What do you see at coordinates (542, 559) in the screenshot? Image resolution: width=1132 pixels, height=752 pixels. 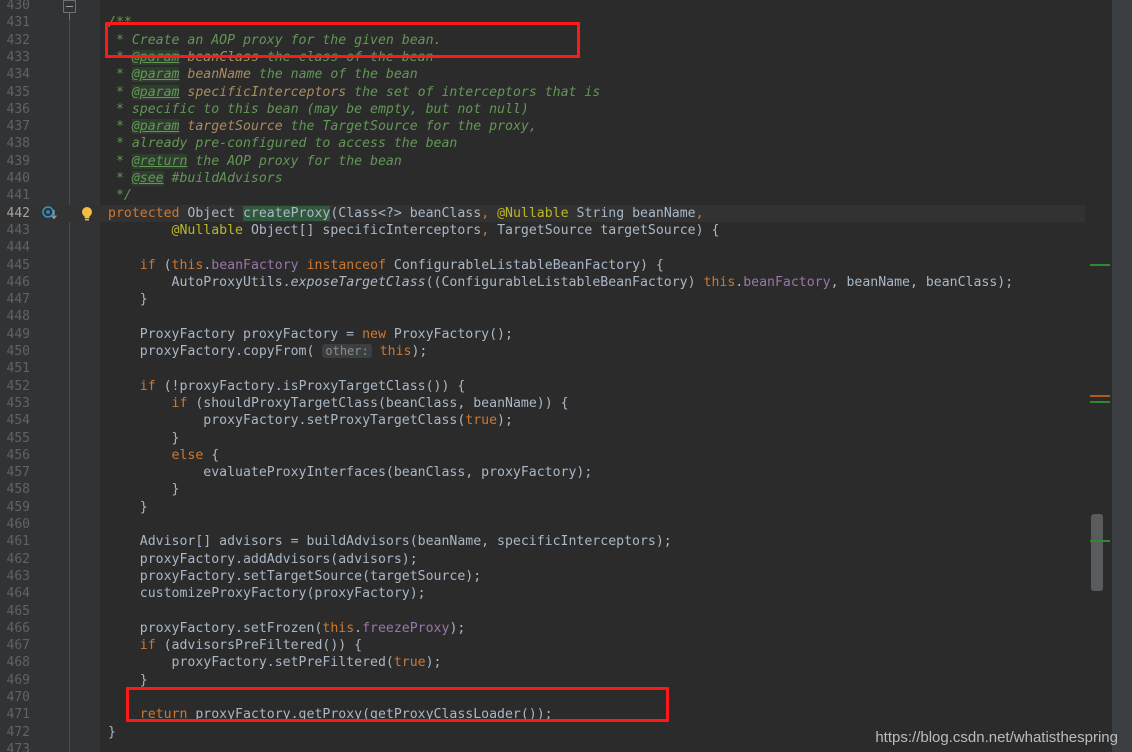 I see `code-line: 462 proxyFactory.addAdvisors(advisors);` at bounding box center [542, 559].